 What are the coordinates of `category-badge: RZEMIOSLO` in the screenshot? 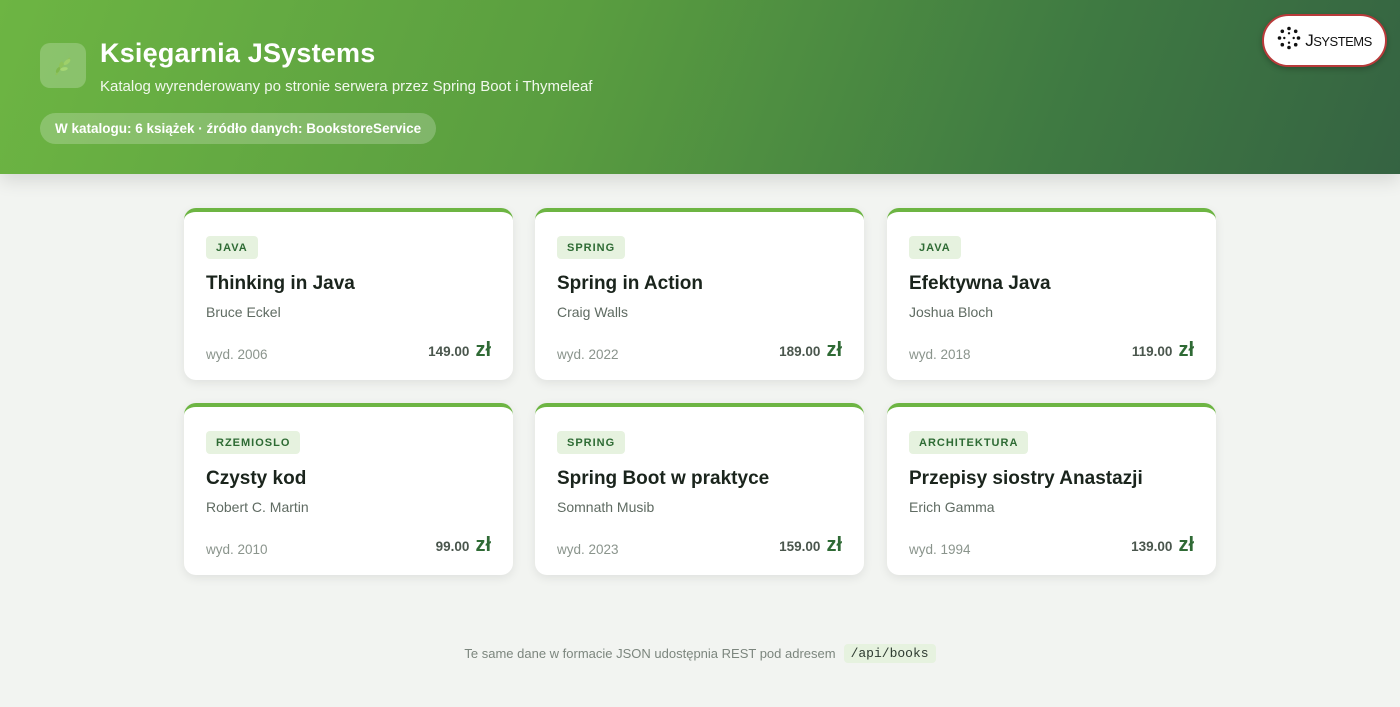 It's located at (253, 442).